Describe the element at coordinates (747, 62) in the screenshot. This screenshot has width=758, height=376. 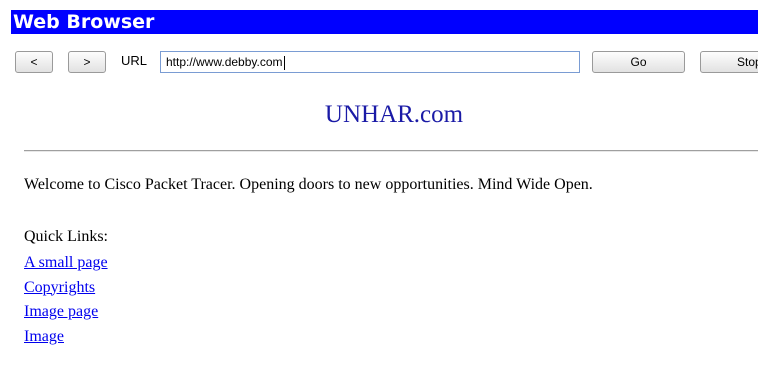
I see `stop-button-label: Stop` at that location.